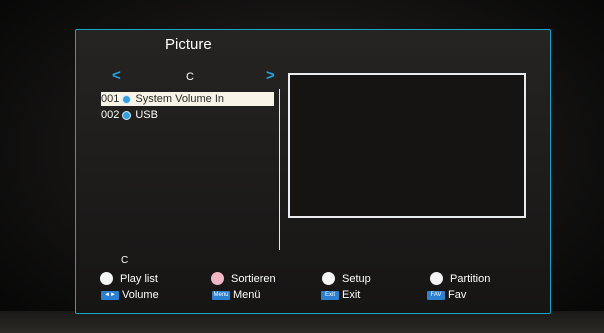  Describe the element at coordinates (125, 260) in the screenshot. I see `current-path: C` at that location.